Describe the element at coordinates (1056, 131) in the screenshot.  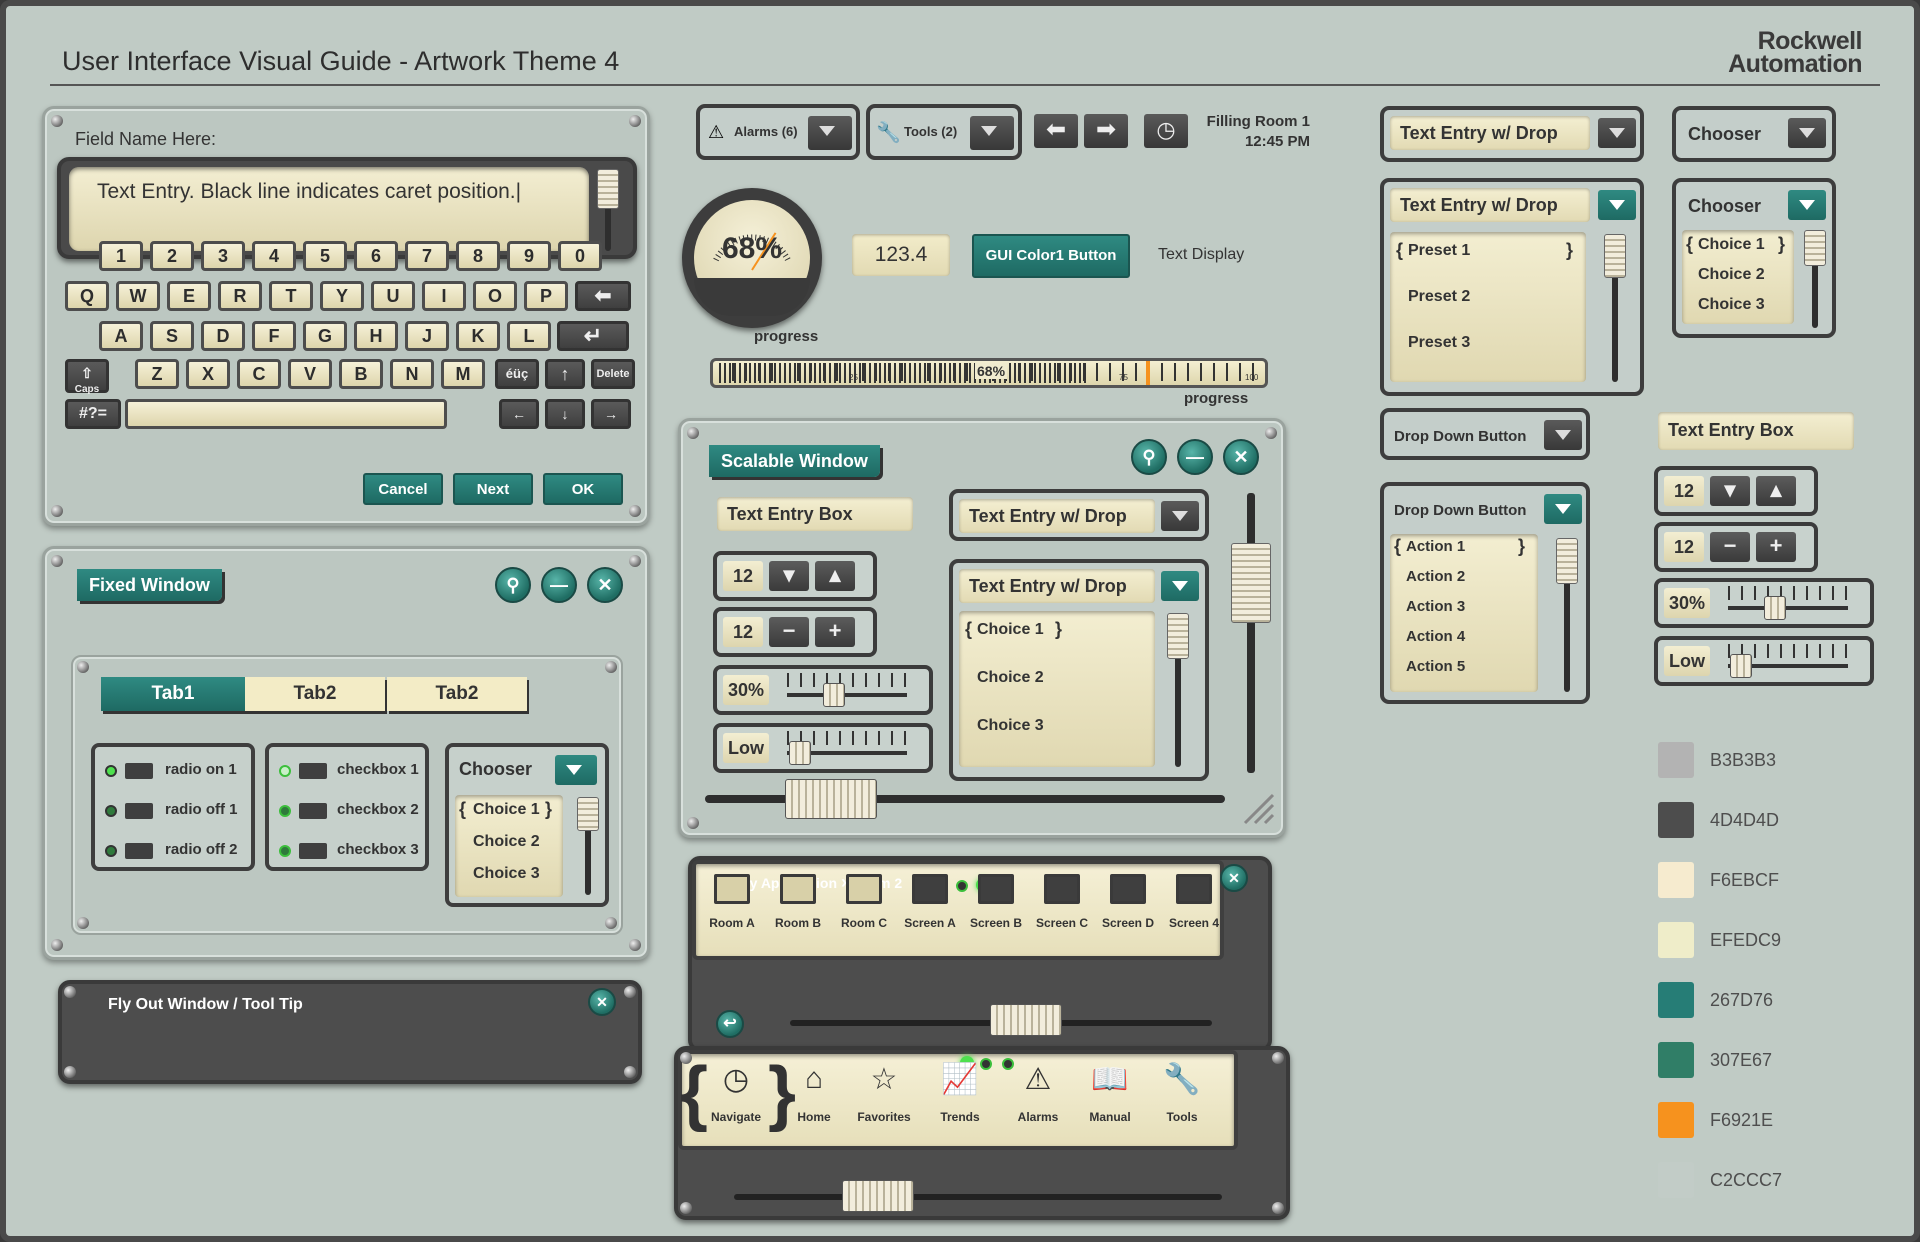
I see `back-button: ⬅` at that location.